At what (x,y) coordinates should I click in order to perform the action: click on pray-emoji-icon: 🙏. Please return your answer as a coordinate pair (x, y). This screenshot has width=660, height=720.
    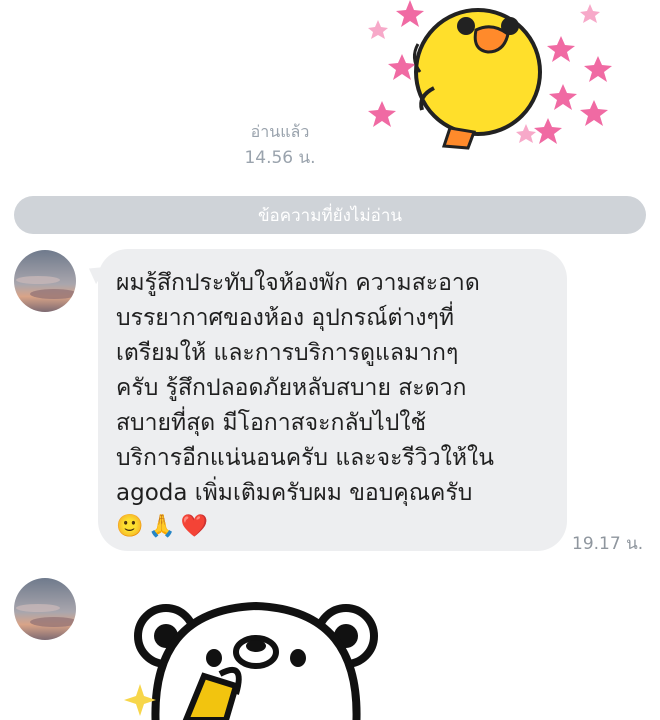
    Looking at the image, I should click on (162, 526).